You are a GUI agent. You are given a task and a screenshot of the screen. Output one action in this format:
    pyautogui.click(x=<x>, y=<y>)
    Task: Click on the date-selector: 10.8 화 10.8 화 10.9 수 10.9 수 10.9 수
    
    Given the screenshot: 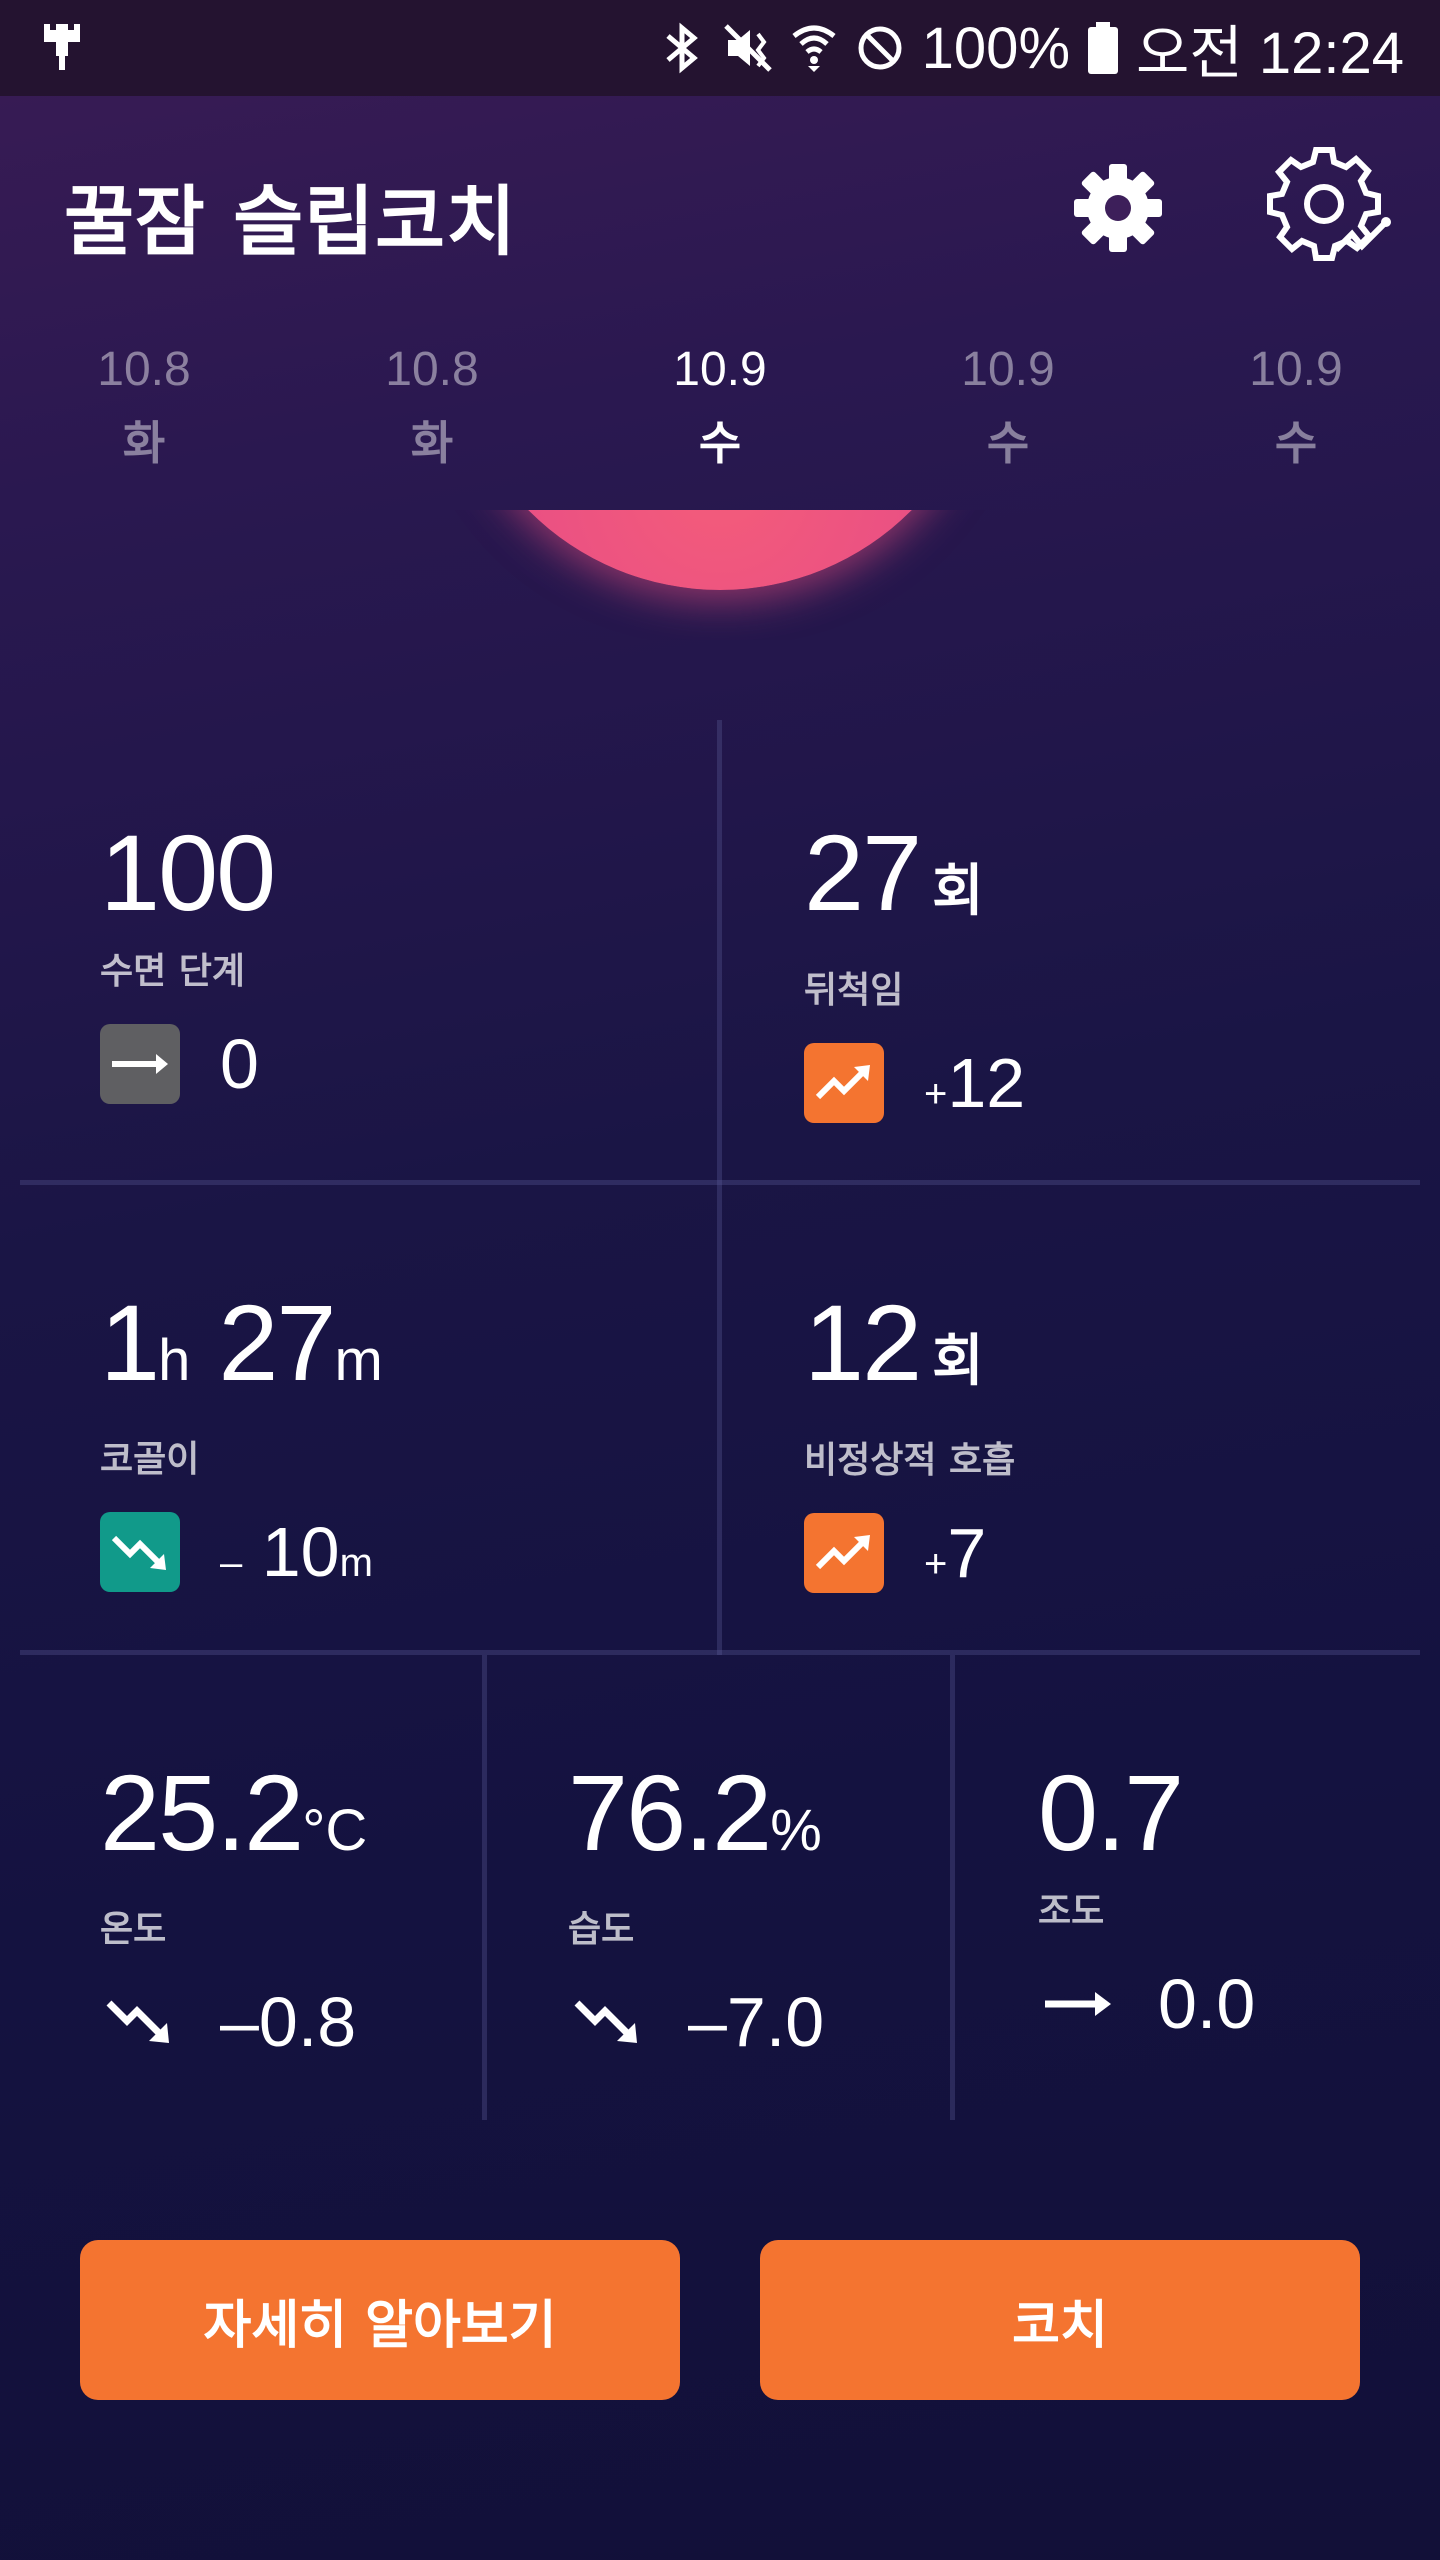 What is the action you would take?
    pyautogui.click(x=720, y=415)
    